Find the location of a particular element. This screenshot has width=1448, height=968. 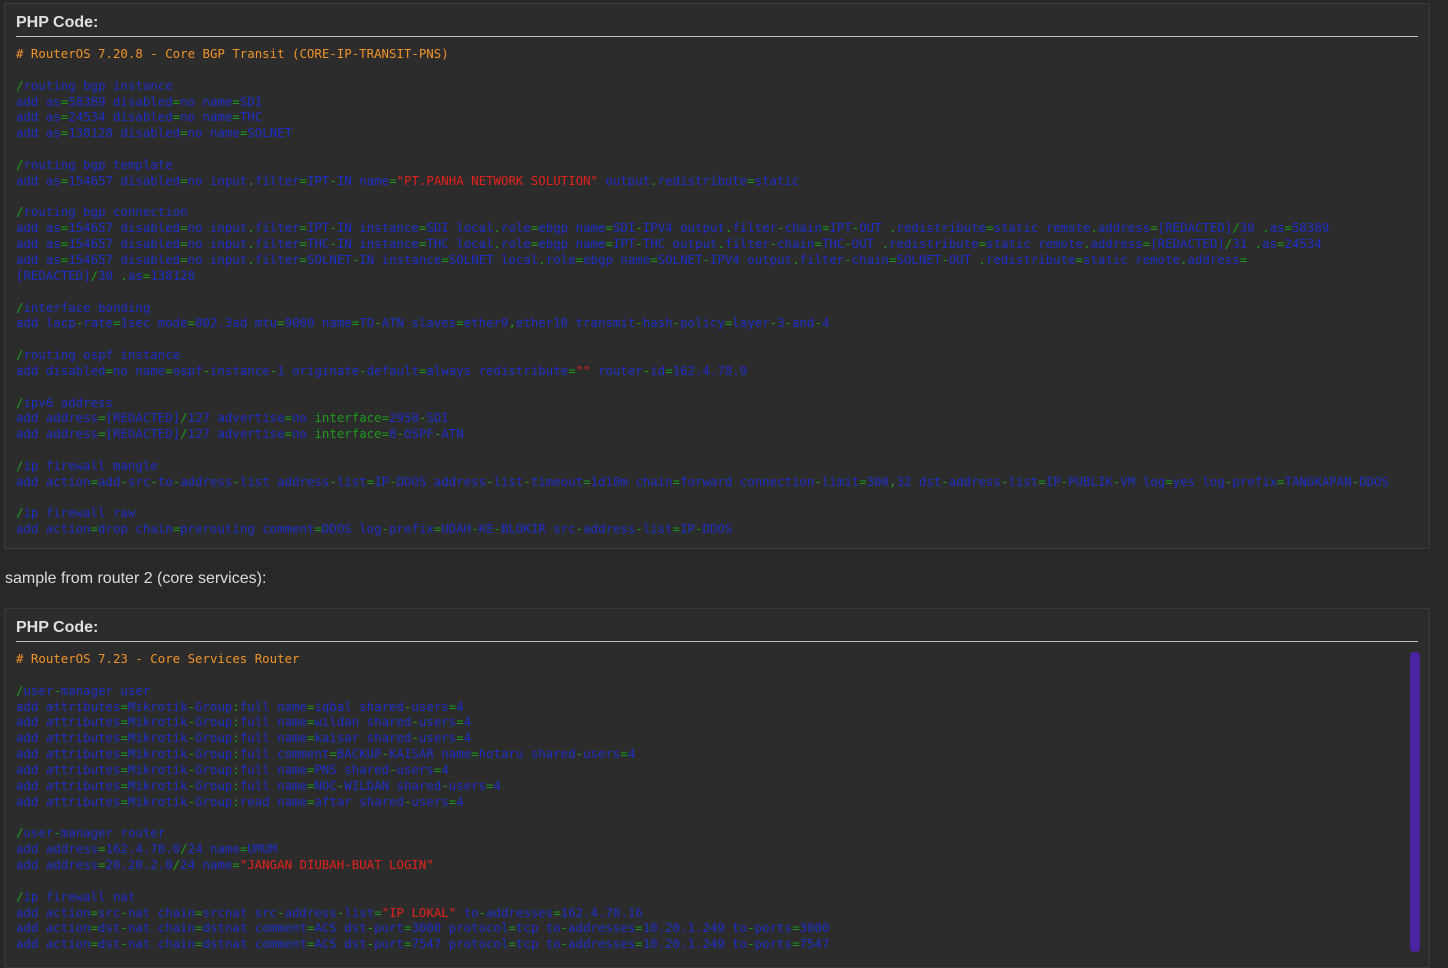

code-token: ether10 transmit is located at coordinates (575, 323).